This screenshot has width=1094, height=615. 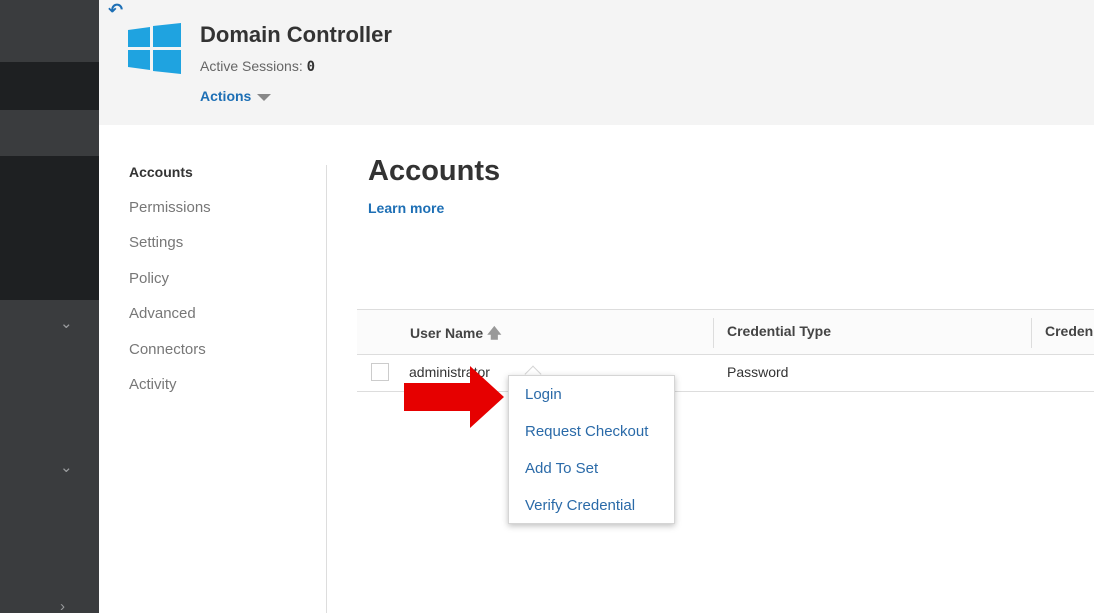 What do you see at coordinates (251, 66) in the screenshot?
I see `active-sessions-label: Active Sessions:` at bounding box center [251, 66].